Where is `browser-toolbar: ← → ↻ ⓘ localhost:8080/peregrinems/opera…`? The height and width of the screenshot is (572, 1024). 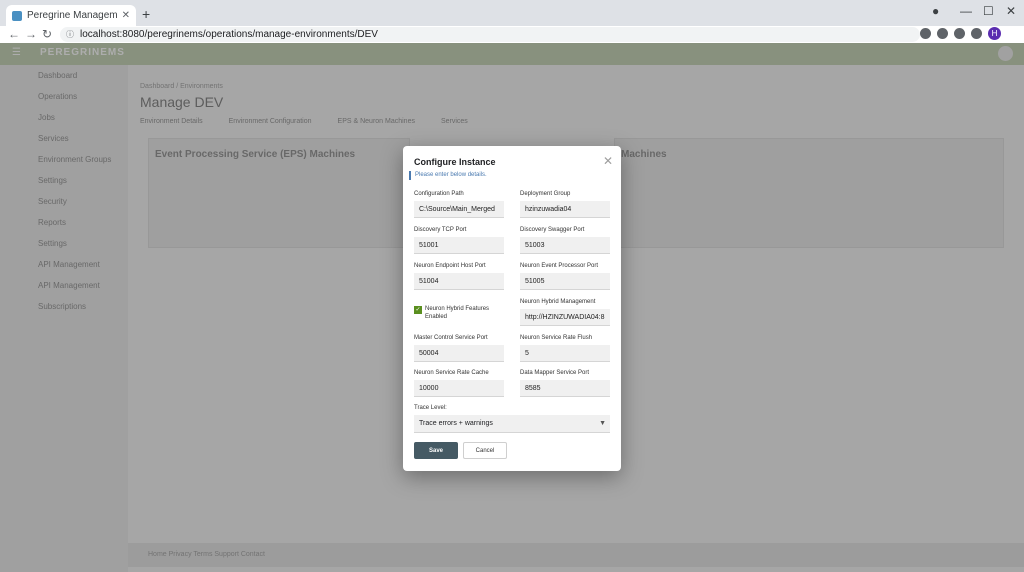
browser-toolbar: ← → ↻ ⓘ localhost:8080/peregrinems/opera… is located at coordinates (512, 34).